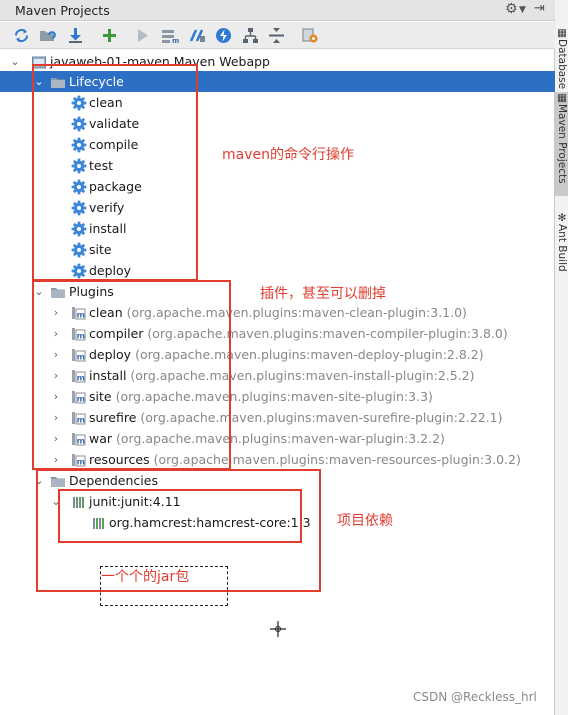 Image resolution: width=568 pixels, height=715 pixels. I want to click on plugin-name: surefire, so click(113, 417).